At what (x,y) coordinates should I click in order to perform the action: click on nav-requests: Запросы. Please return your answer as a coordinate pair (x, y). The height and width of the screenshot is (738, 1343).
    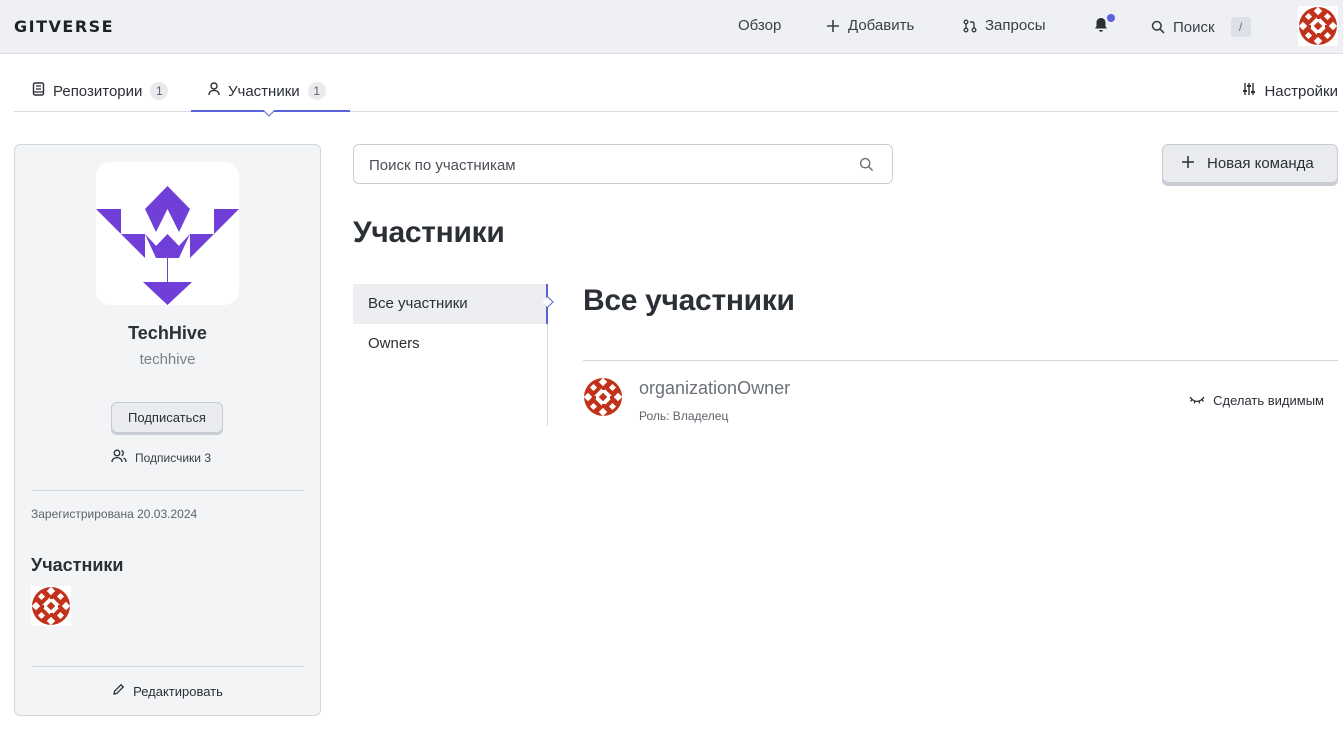
    Looking at the image, I should click on (1004, 25).